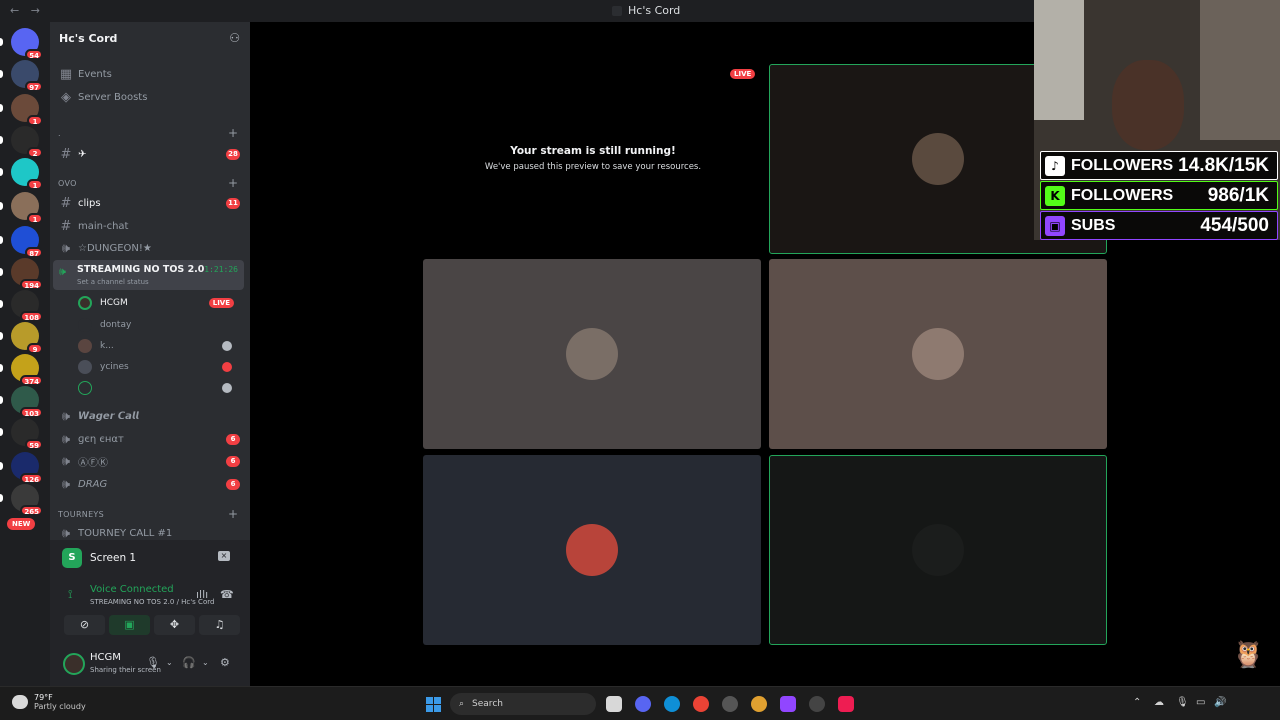  Describe the element at coordinates (27, 44) in the screenshot. I see `direct-messages-icon: 54` at that location.